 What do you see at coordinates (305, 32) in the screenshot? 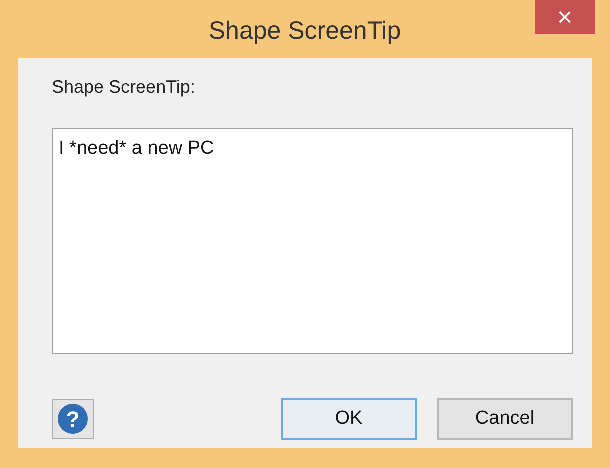
I see `window-title: Shape ScreenTip` at bounding box center [305, 32].